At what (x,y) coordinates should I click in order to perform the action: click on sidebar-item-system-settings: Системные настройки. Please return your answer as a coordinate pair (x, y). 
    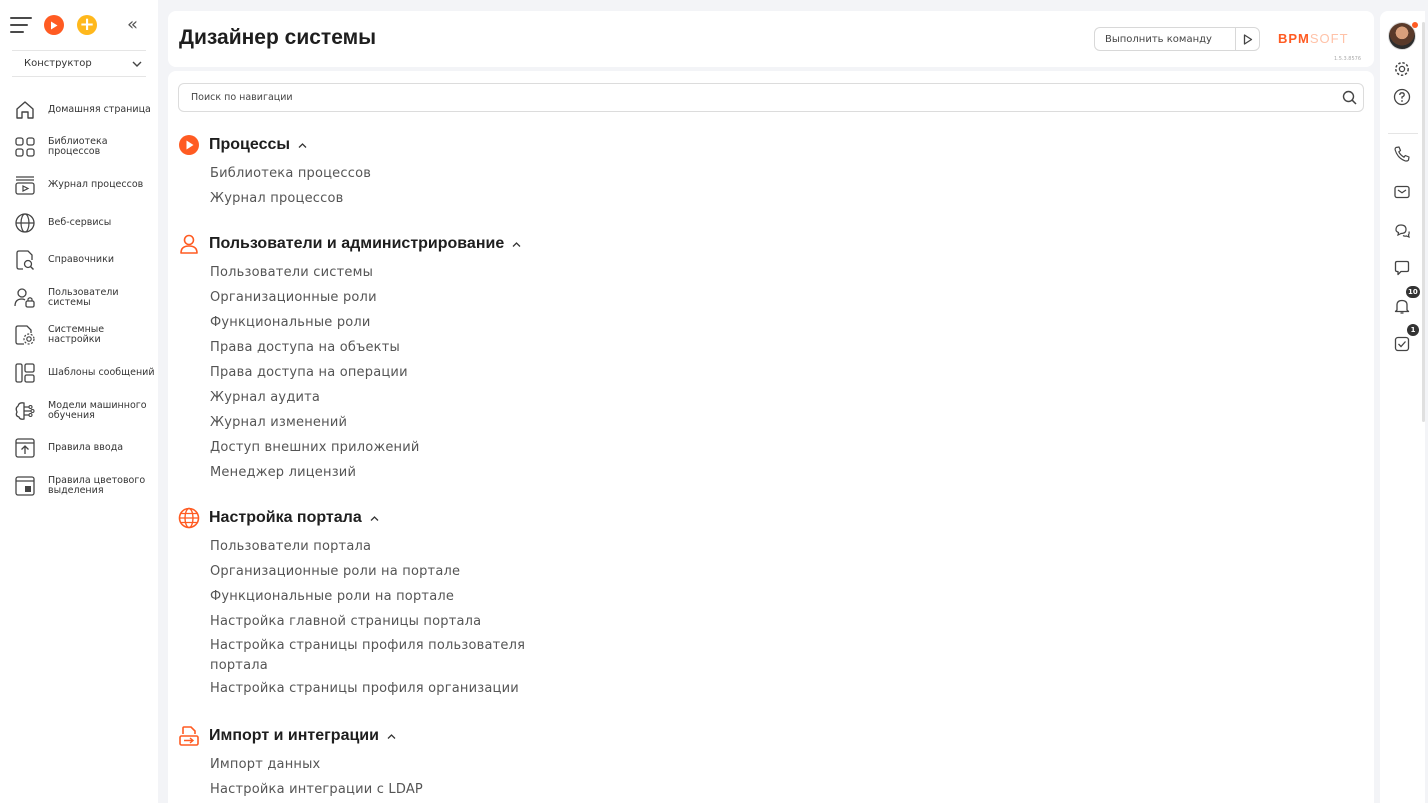
    Looking at the image, I should click on (79, 336).